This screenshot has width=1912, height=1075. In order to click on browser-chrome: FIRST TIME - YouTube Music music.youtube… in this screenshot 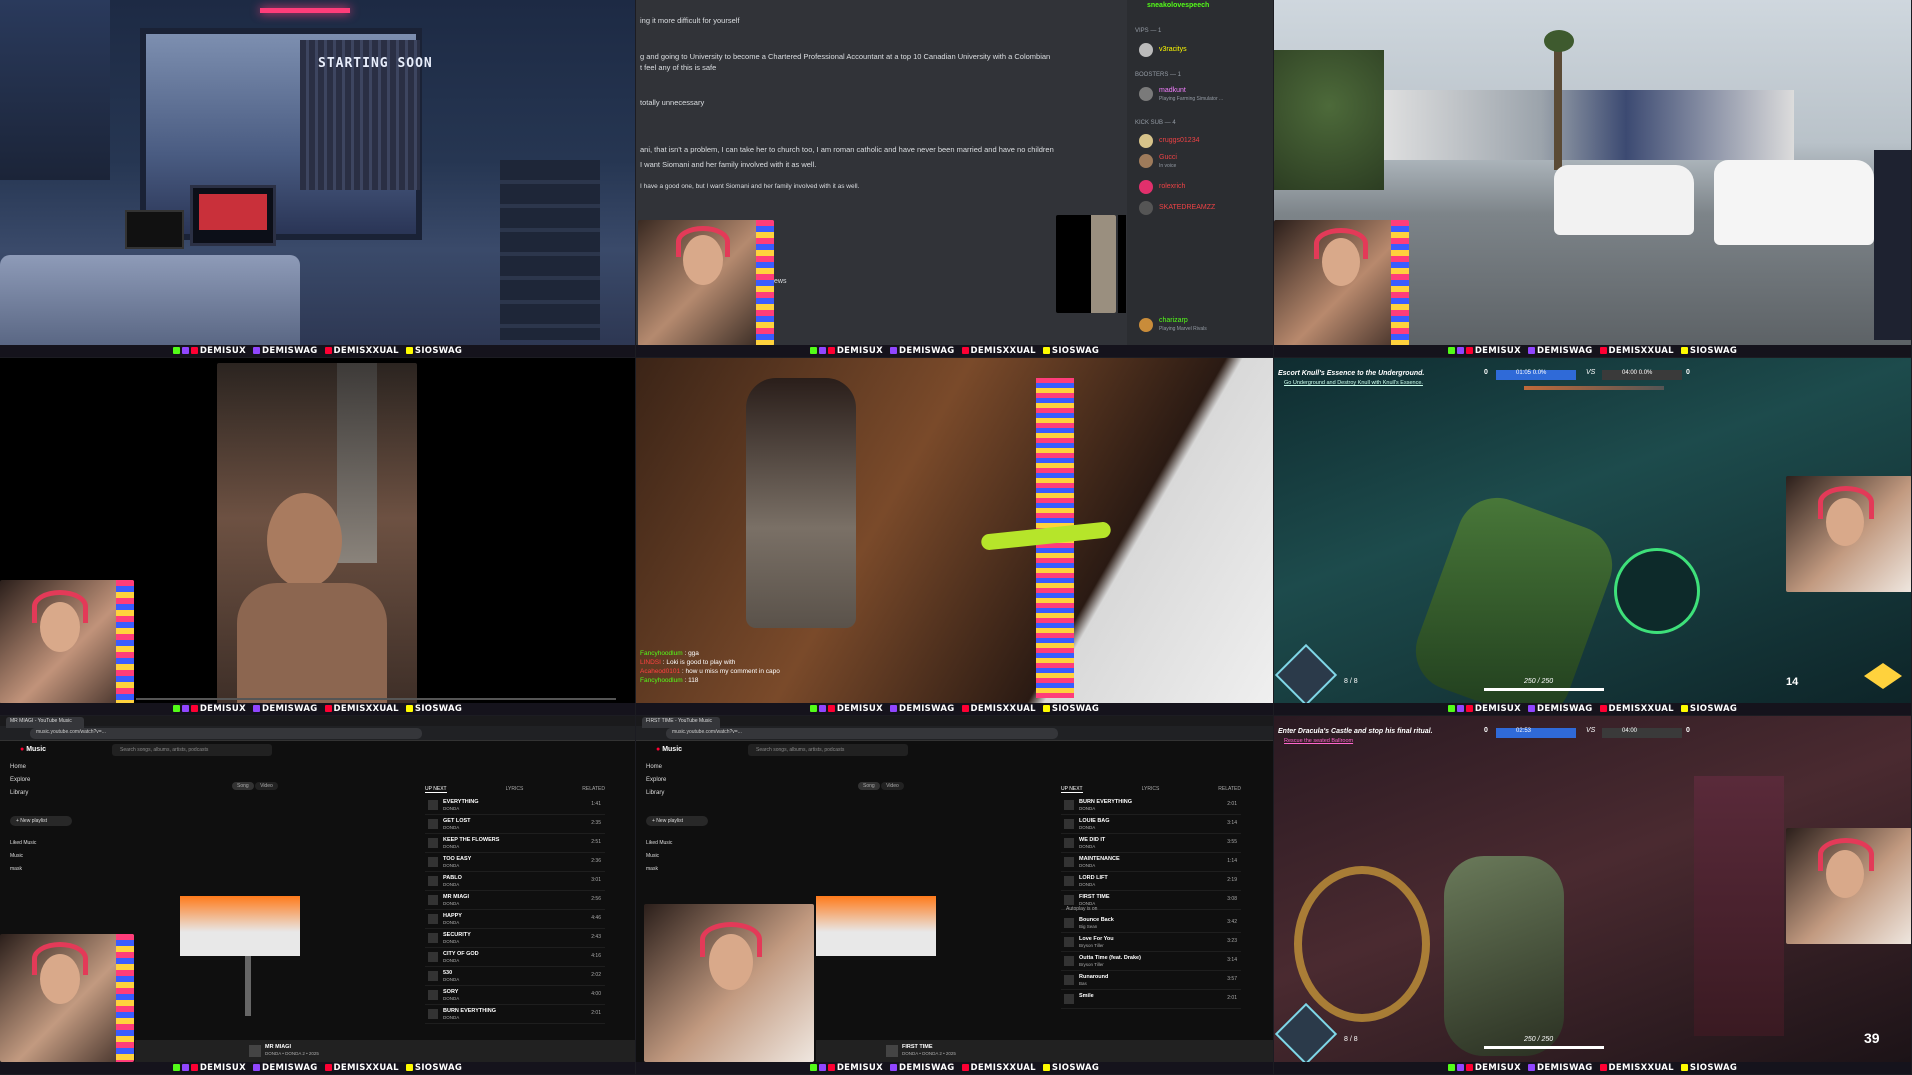, I will do `click(954, 728)`.